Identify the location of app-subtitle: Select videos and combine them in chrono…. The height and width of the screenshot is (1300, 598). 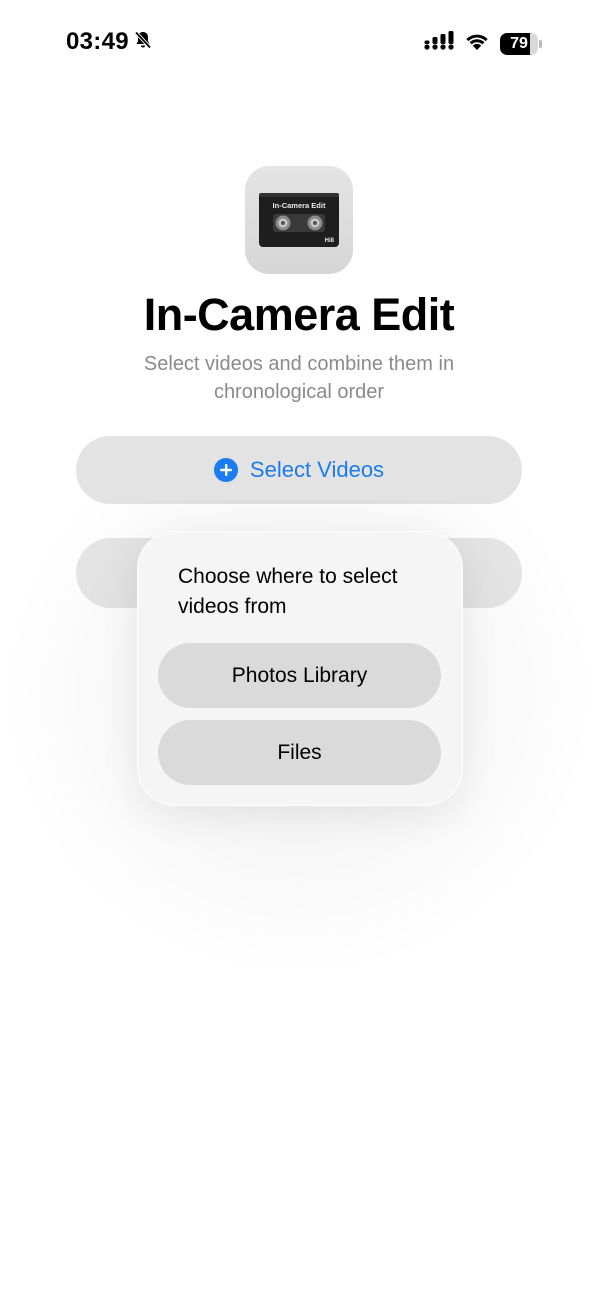
(299, 378).